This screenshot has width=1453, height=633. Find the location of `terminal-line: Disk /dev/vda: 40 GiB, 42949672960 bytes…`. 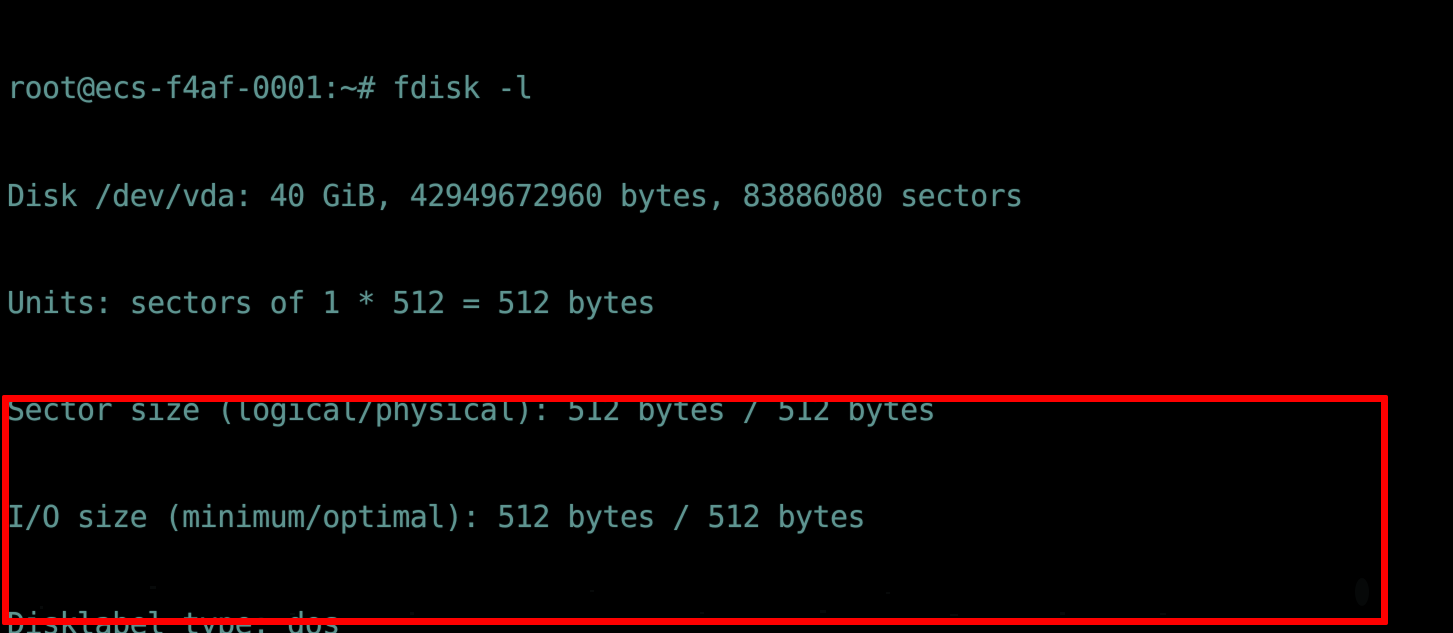

terminal-line: Disk /dev/vda: 40 GiB, 42949672960 bytes… is located at coordinates (515, 196).